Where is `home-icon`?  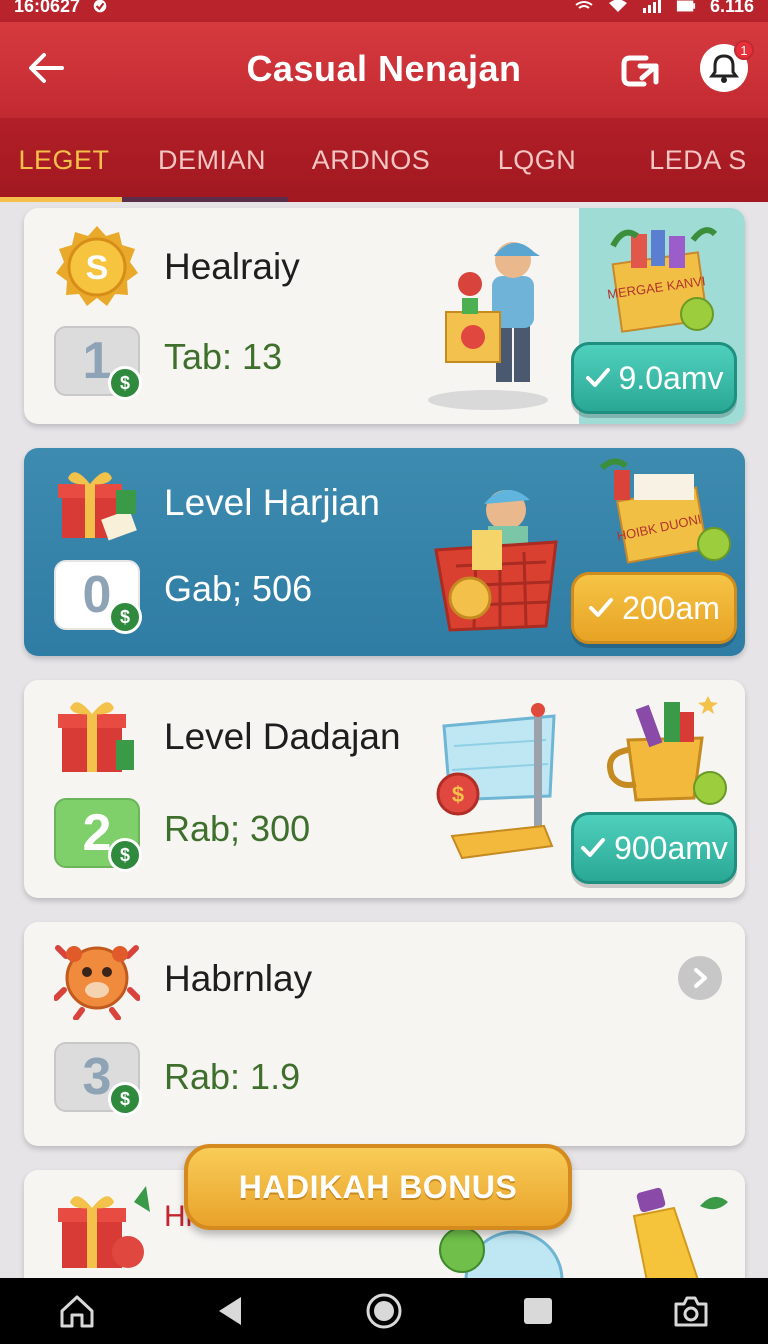 home-icon is located at coordinates (77, 1311).